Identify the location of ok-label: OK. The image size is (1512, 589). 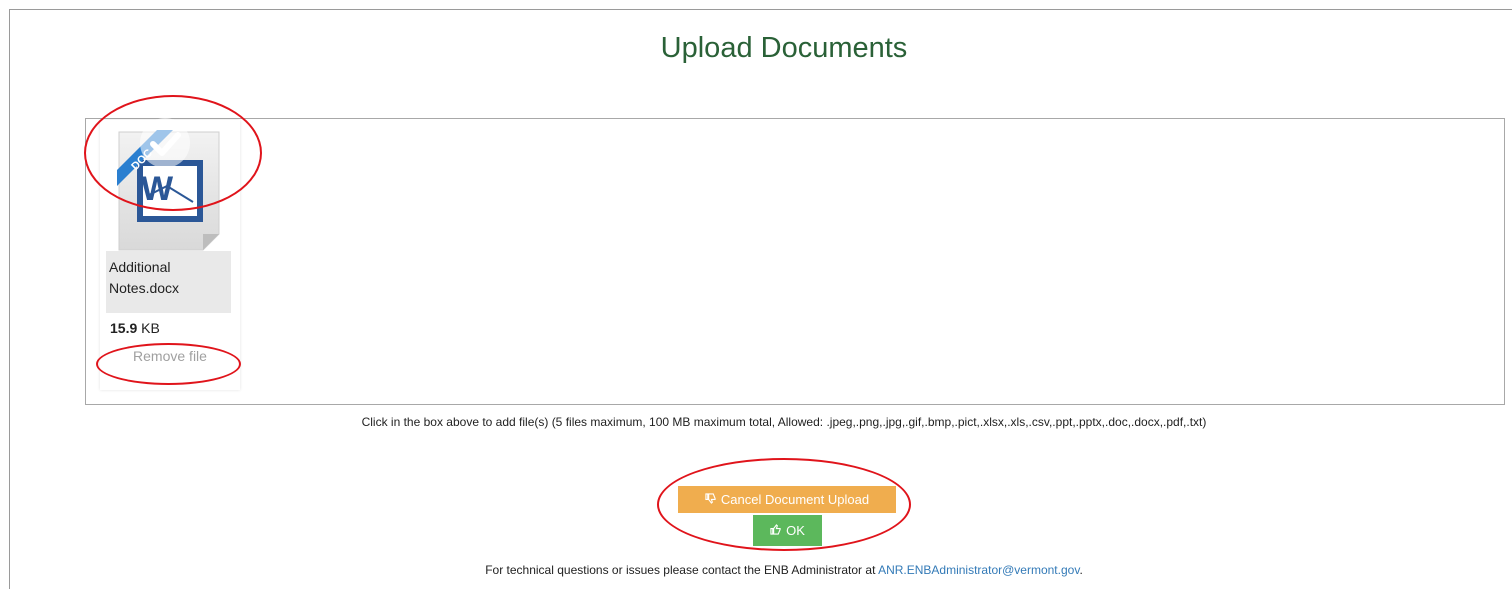
(795, 530).